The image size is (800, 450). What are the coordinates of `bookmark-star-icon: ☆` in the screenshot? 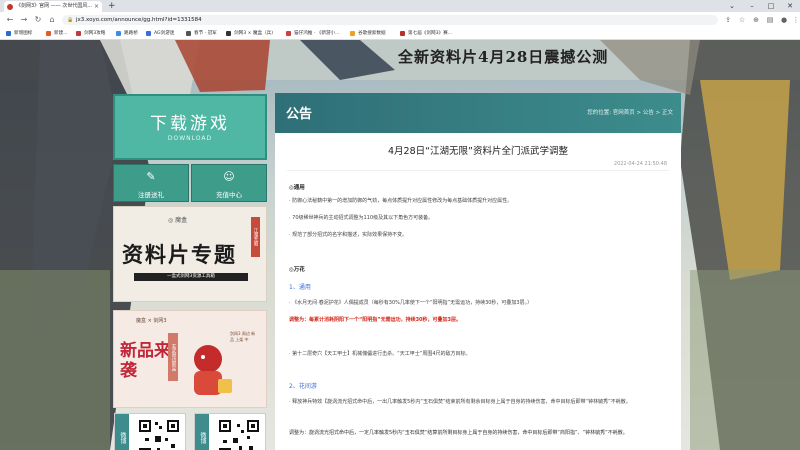 It's located at (742, 20).